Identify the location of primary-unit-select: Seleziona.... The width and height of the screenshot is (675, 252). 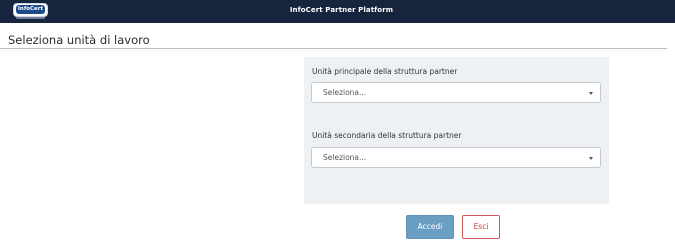
(456, 92).